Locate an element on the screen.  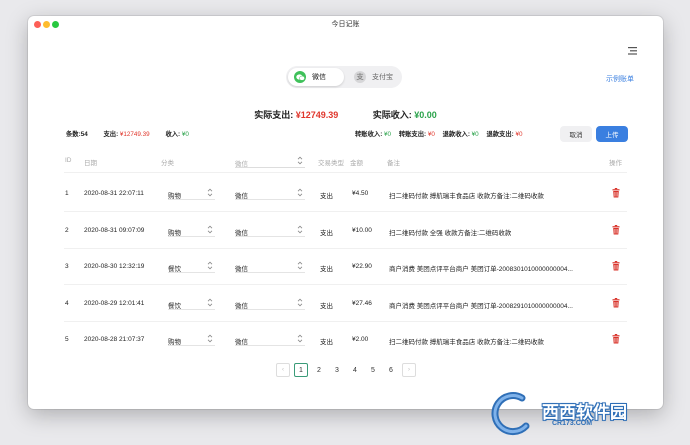
row-id: 5 is located at coordinates (67, 339).